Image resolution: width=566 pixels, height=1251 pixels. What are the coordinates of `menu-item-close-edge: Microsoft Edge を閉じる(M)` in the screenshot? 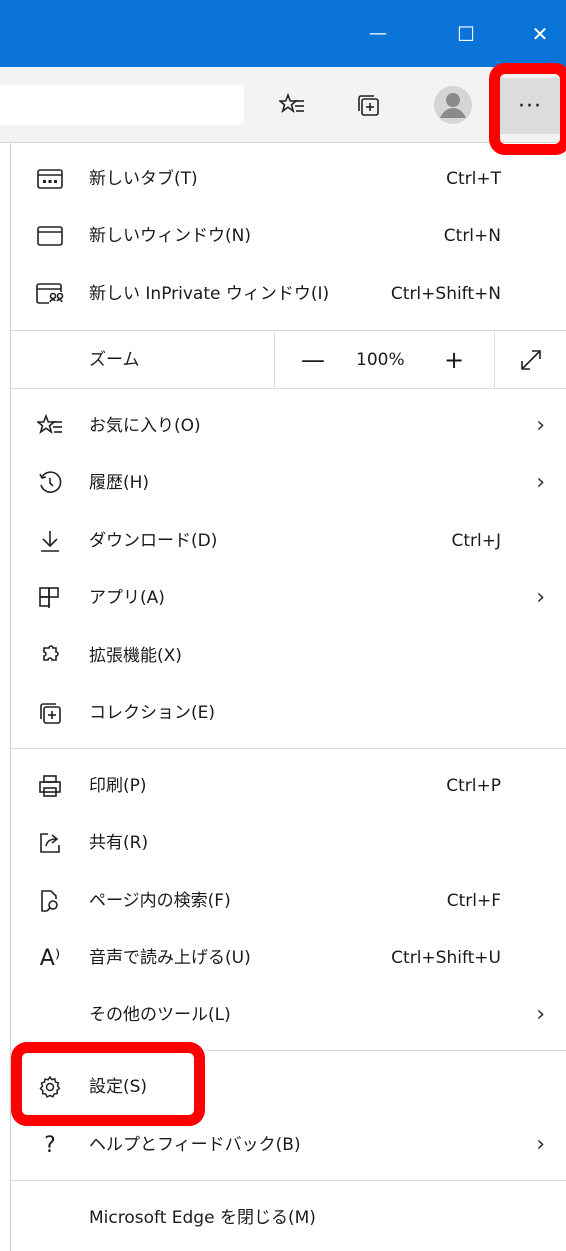 It's located at (288, 1218).